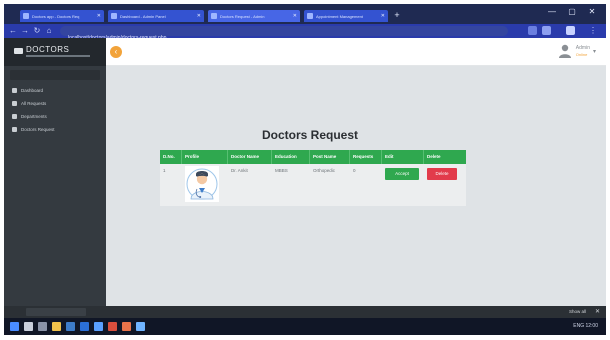 Image resolution: width=610 pixels, height=340 pixels. Describe the element at coordinates (32, 90) in the screenshot. I see `sidebar-item-label: Dashboard` at that location.